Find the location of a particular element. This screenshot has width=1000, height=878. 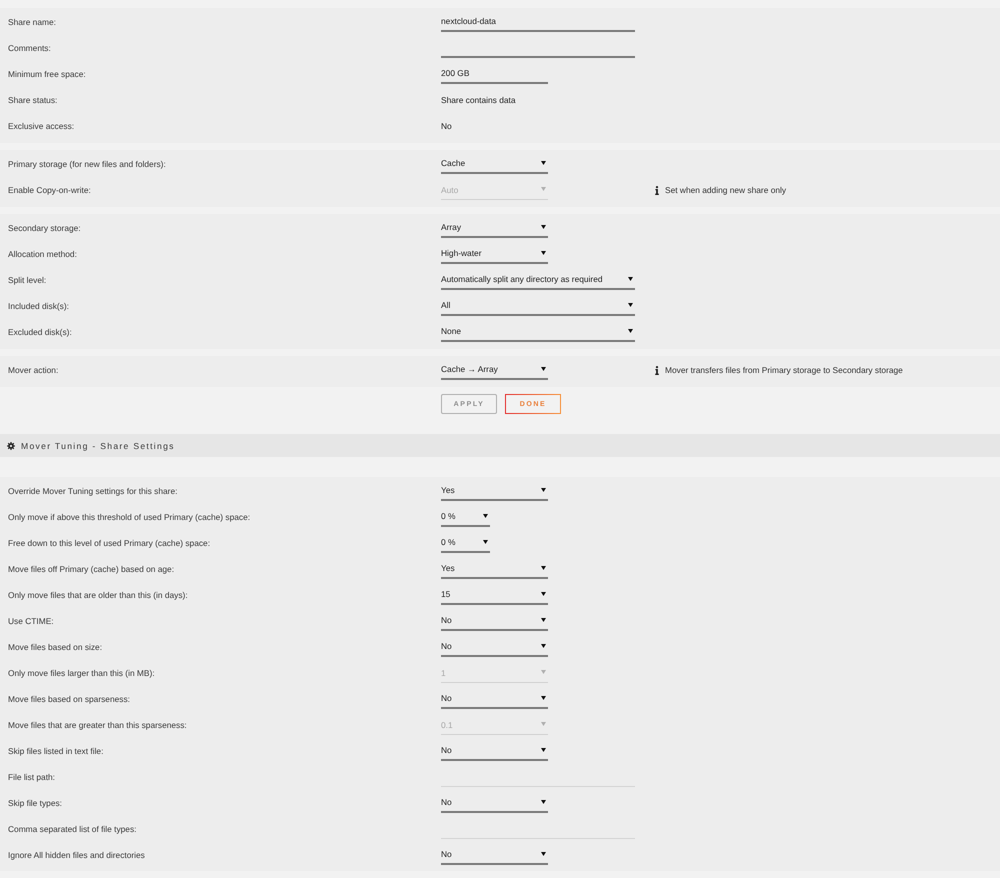

section-title: Mover Tuning - Share Settings is located at coordinates (98, 445).